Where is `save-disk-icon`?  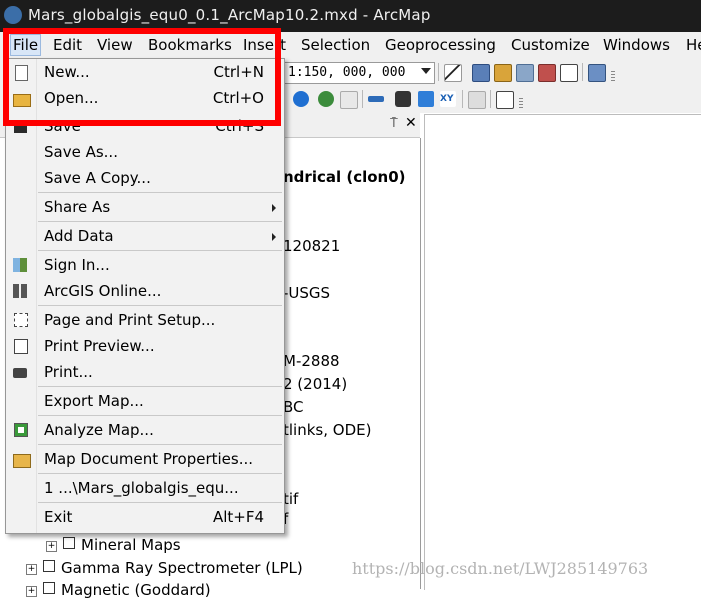 save-disk-icon is located at coordinates (20, 126).